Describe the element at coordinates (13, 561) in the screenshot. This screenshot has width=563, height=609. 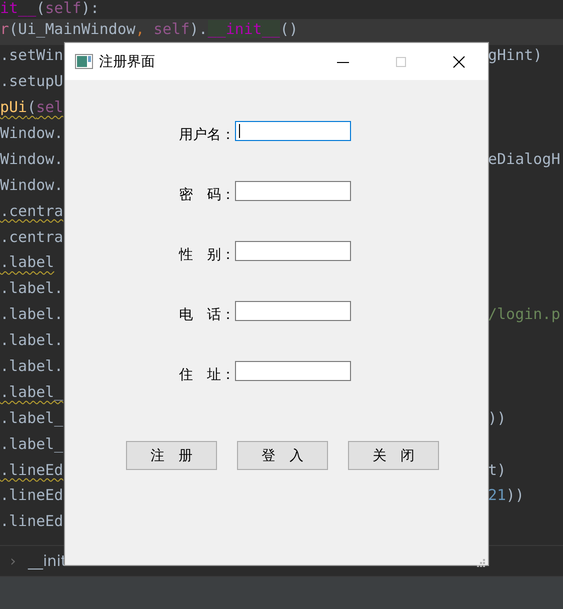
I see `chevron-icon: ›` at that location.